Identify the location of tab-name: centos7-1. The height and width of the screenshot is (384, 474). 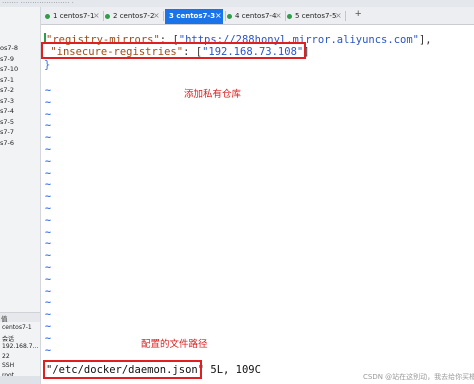
(77, 16).